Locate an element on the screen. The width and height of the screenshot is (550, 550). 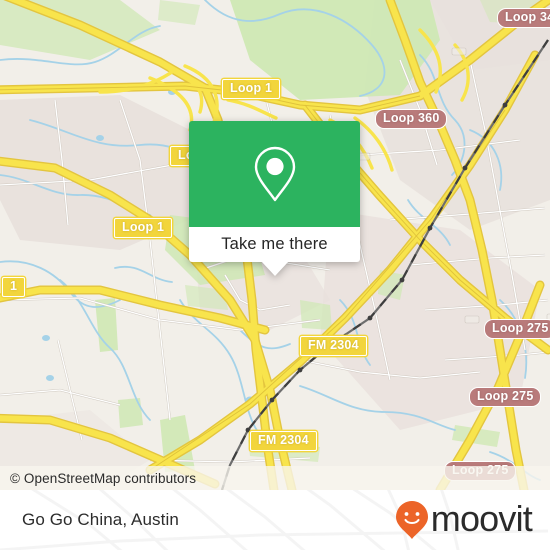
footer-bar: Go Go China, Austin moovit is located at coordinates (275, 520).